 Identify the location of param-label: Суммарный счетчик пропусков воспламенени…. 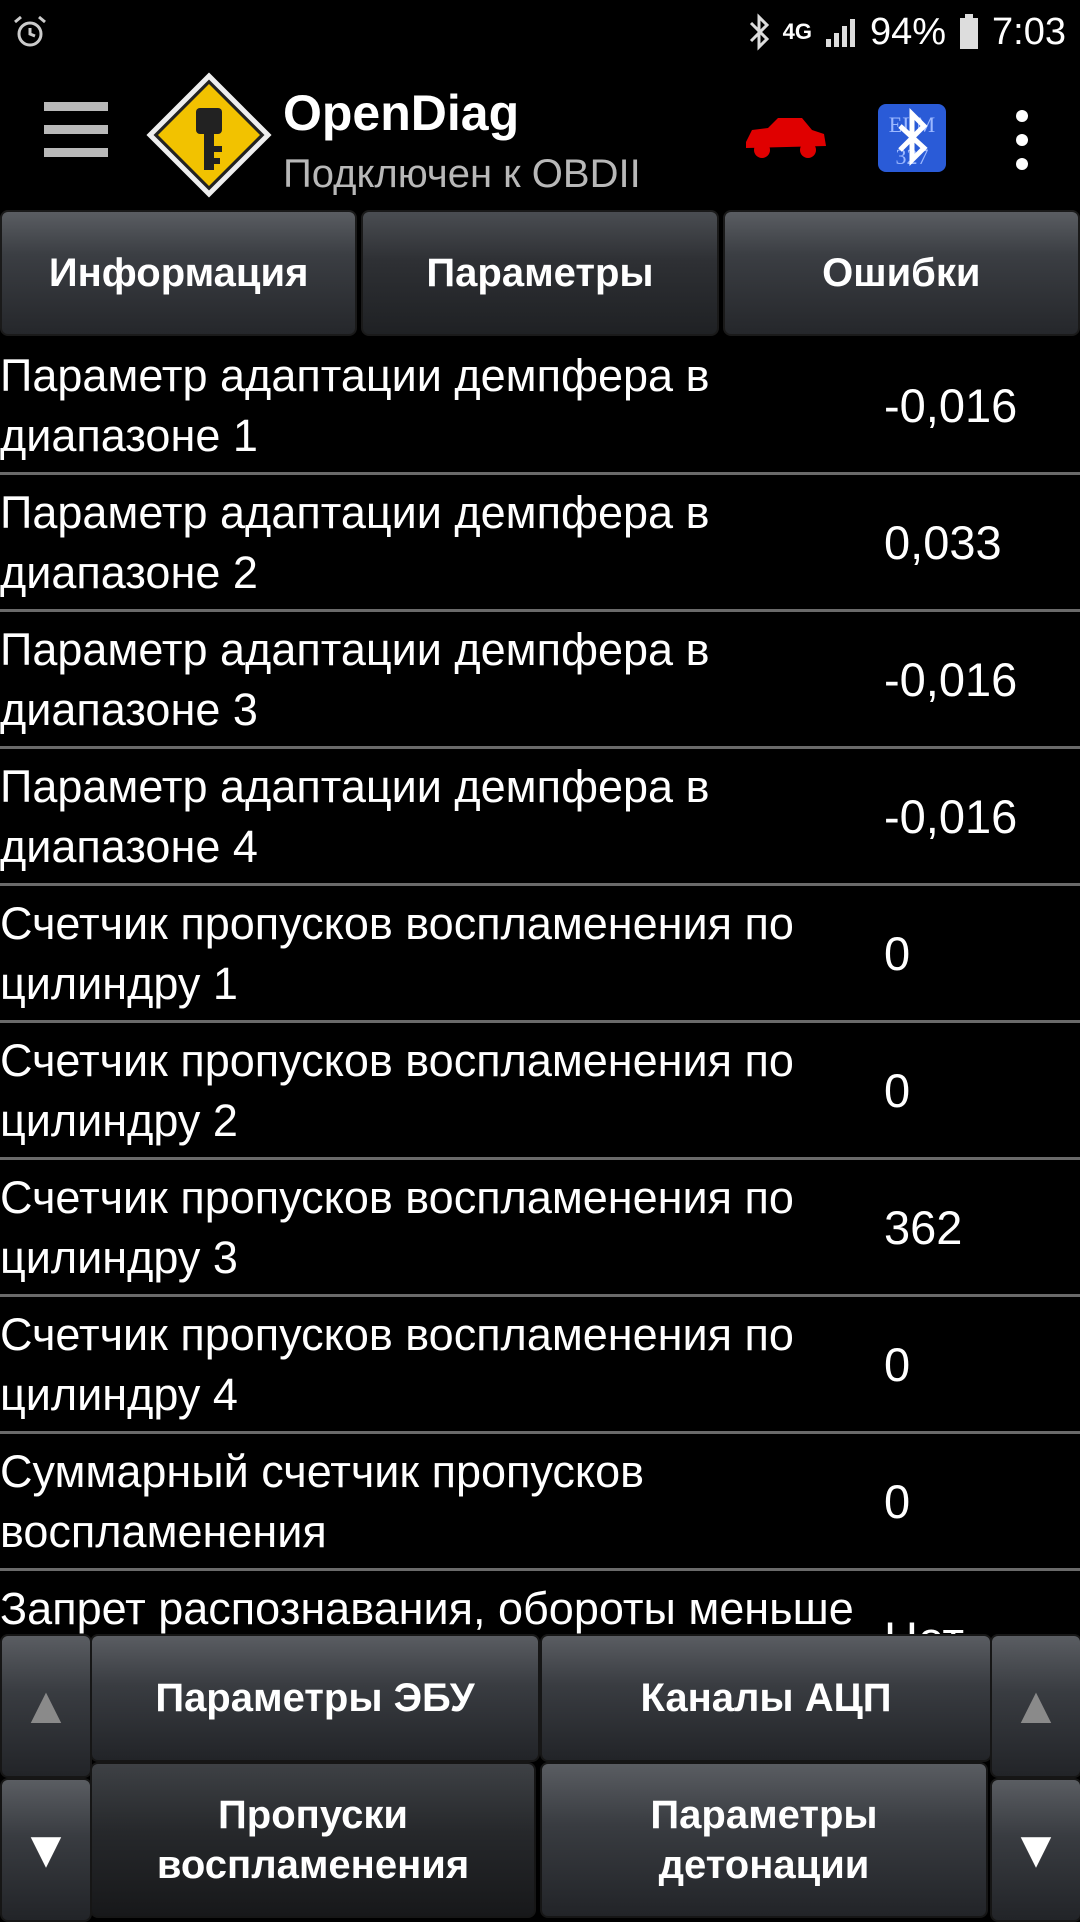
(322, 1501).